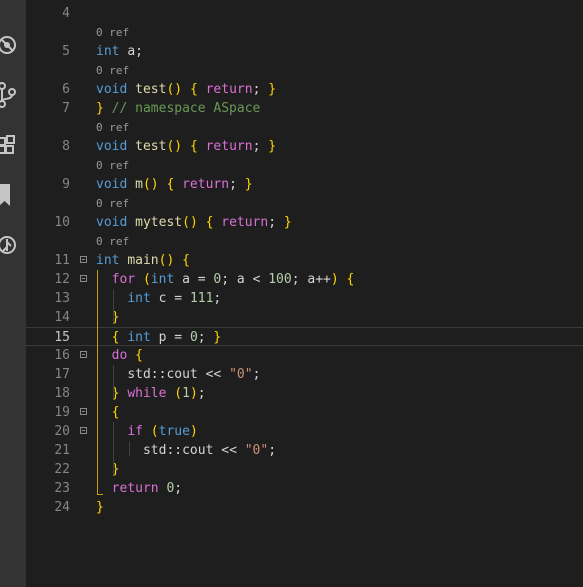 Image resolution: width=583 pixels, height=587 pixels. What do you see at coordinates (108, 412) in the screenshot?
I see `code-text: {` at bounding box center [108, 412].